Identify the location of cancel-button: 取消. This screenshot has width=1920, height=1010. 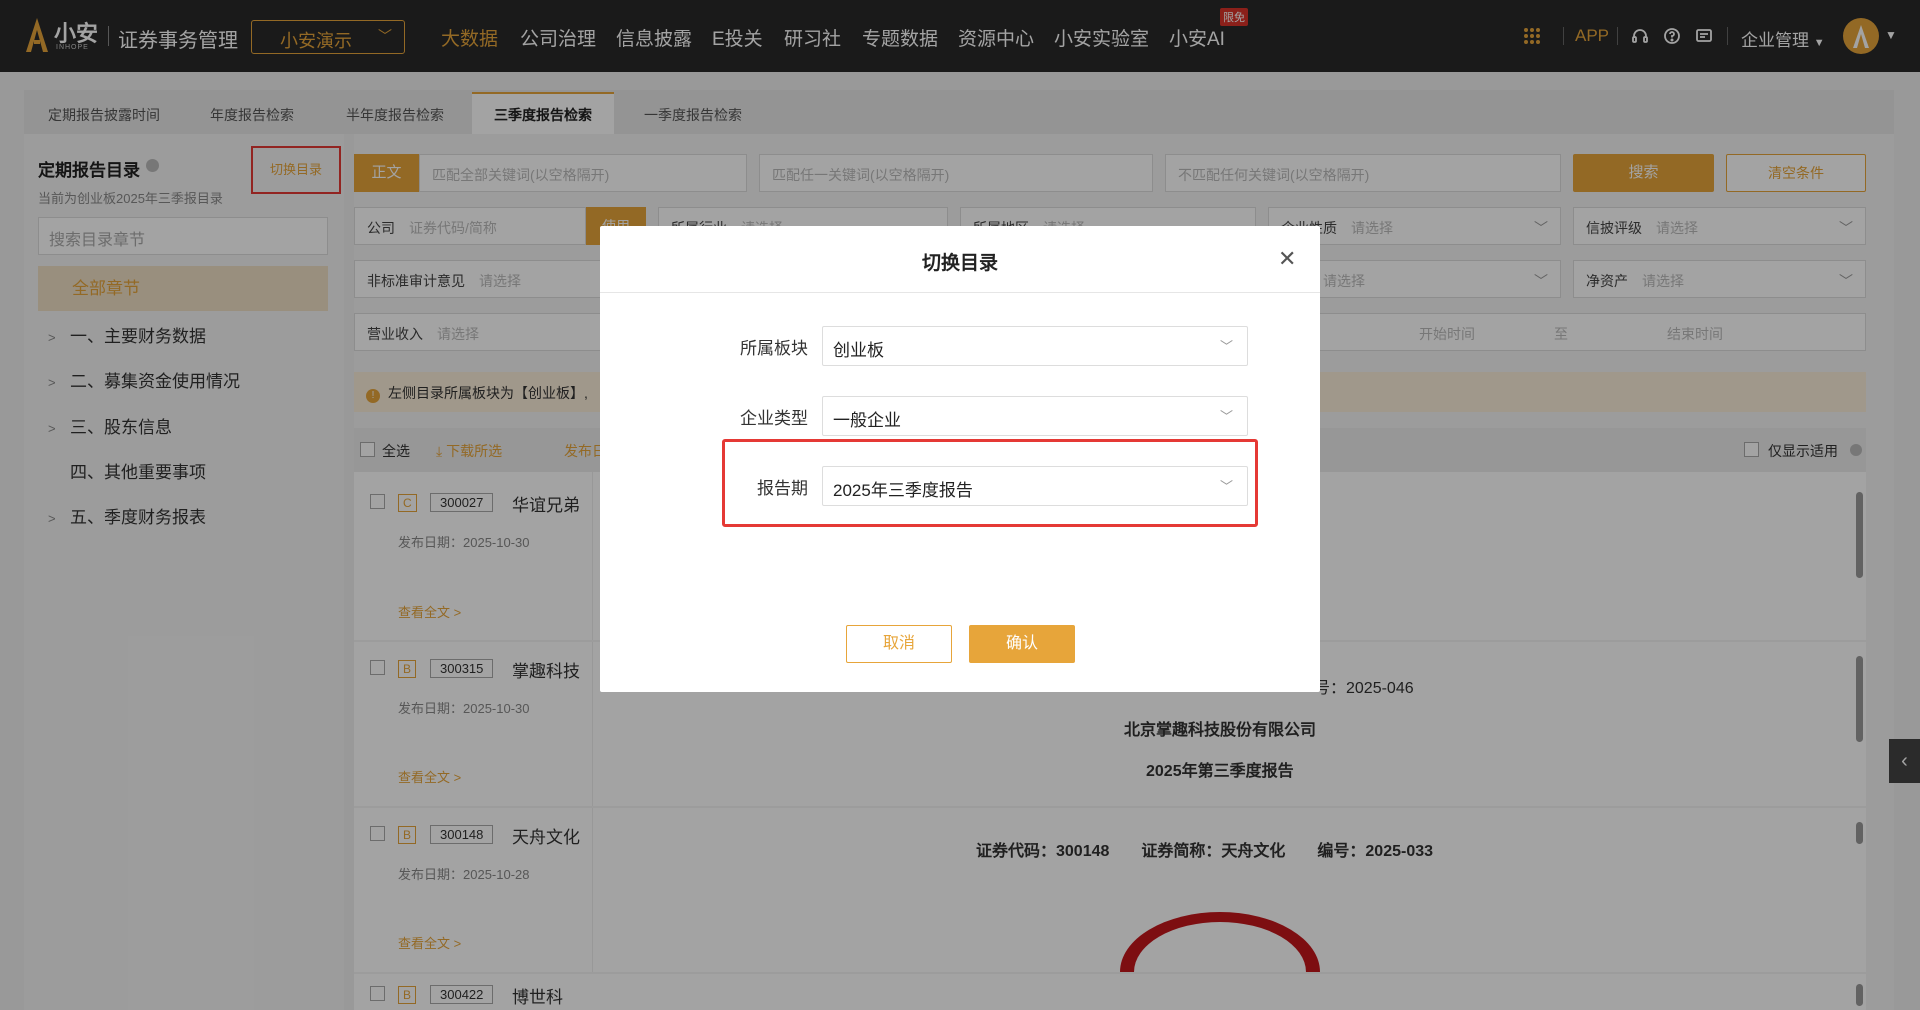
(899, 644).